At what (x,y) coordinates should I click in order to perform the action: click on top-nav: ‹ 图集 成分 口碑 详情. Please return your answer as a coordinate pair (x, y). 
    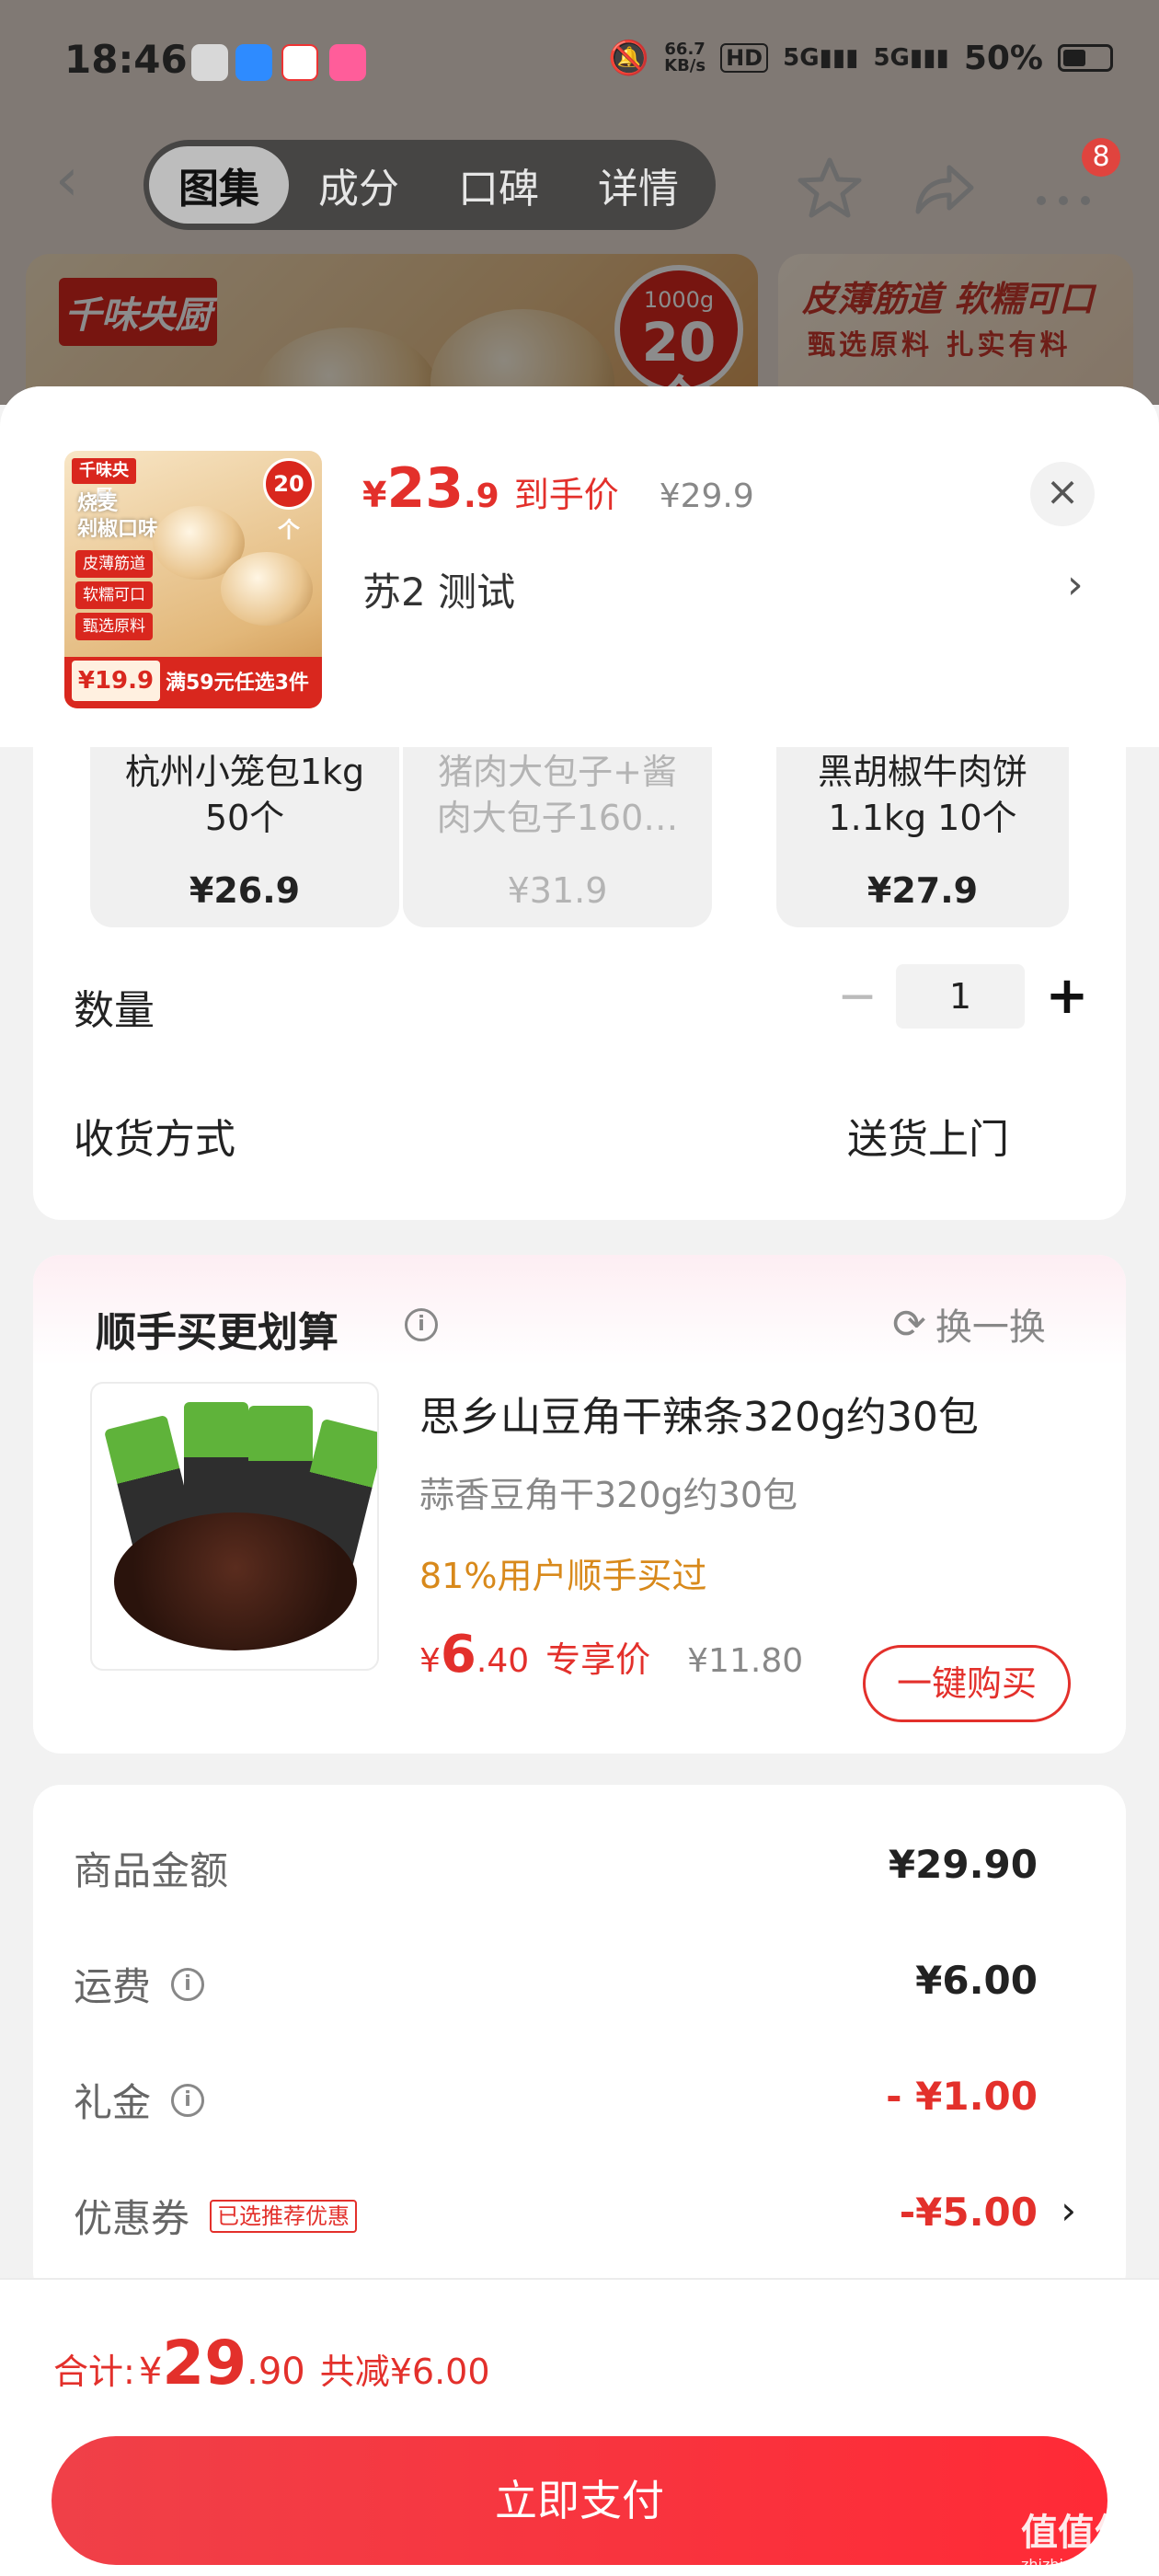
    Looking at the image, I should click on (579, 185).